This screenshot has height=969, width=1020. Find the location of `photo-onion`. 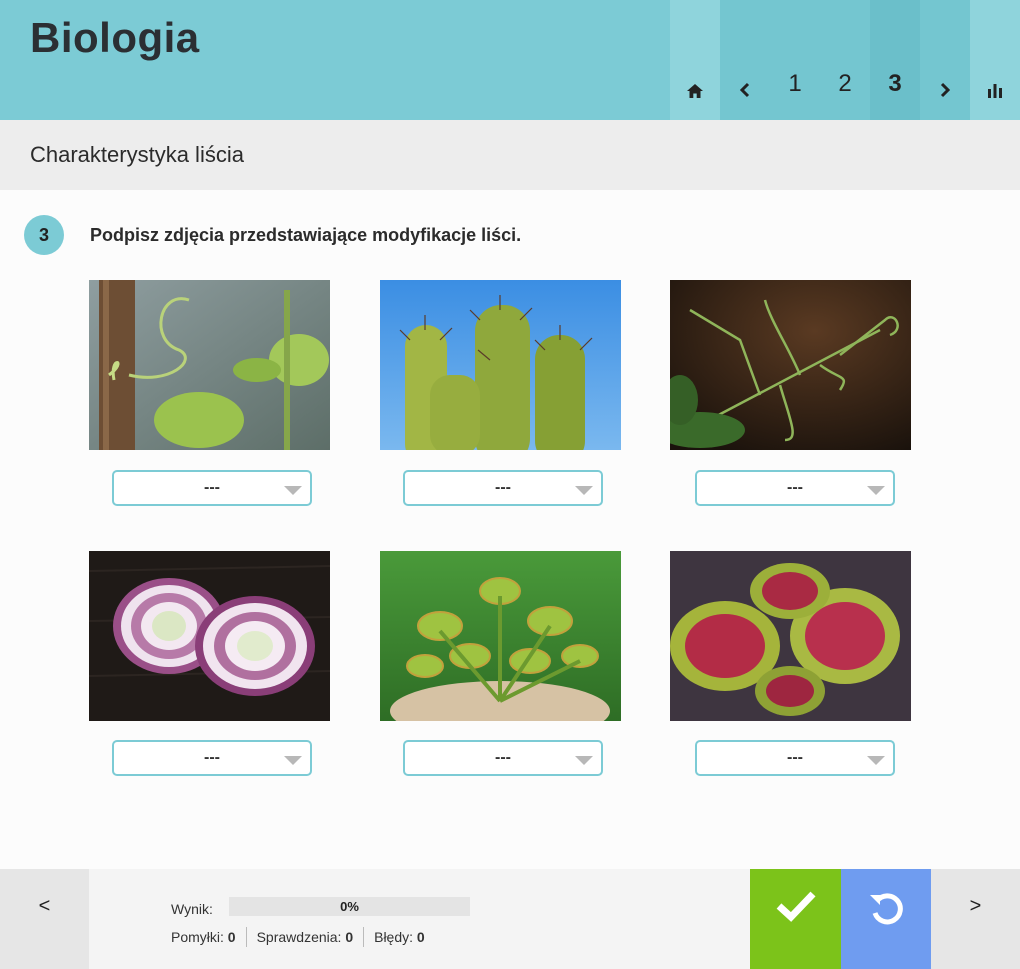

photo-onion is located at coordinates (209, 636).